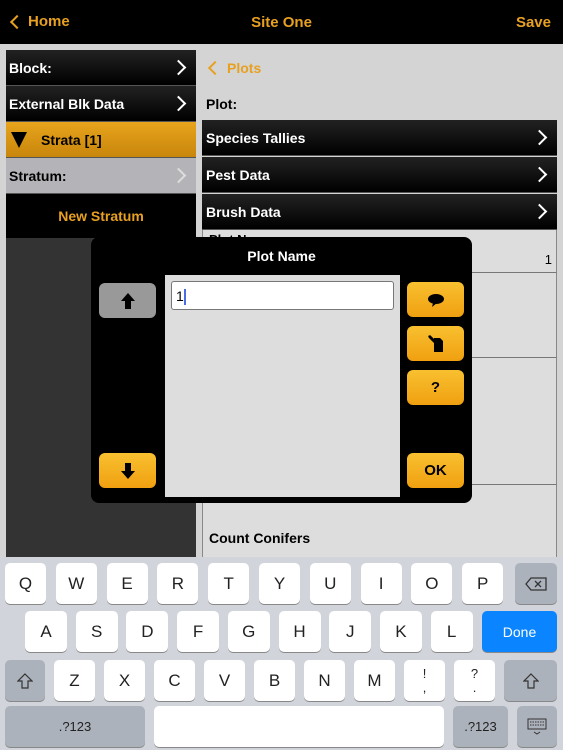  I want to click on new-stratum-button: New Stratum, so click(101, 216).